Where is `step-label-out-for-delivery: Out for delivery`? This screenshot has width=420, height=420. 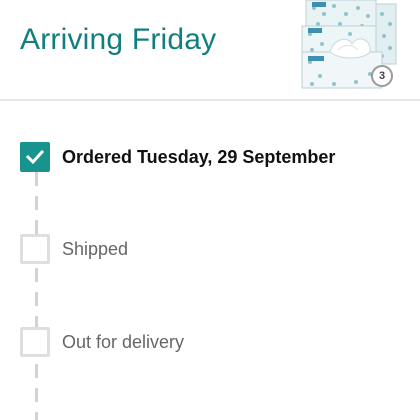 step-label-out-for-delivery: Out for delivery is located at coordinates (123, 341).